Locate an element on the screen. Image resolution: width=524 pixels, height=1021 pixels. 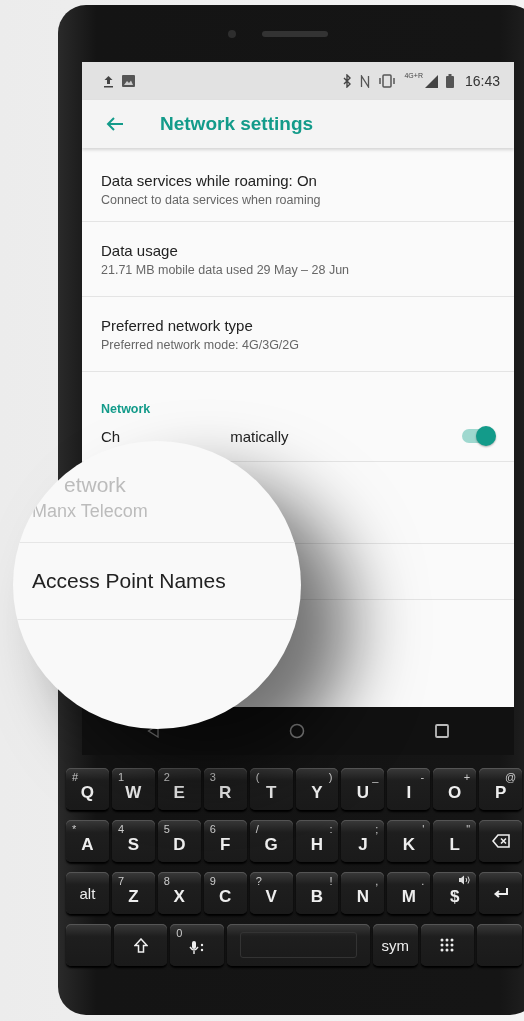
keyboard-key: : H is located at coordinates (317, 841).